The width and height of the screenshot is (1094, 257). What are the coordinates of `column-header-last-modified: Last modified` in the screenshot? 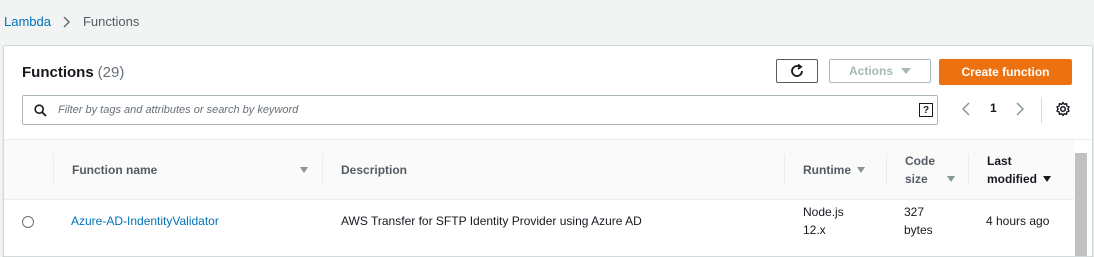 It's located at (1019, 169).